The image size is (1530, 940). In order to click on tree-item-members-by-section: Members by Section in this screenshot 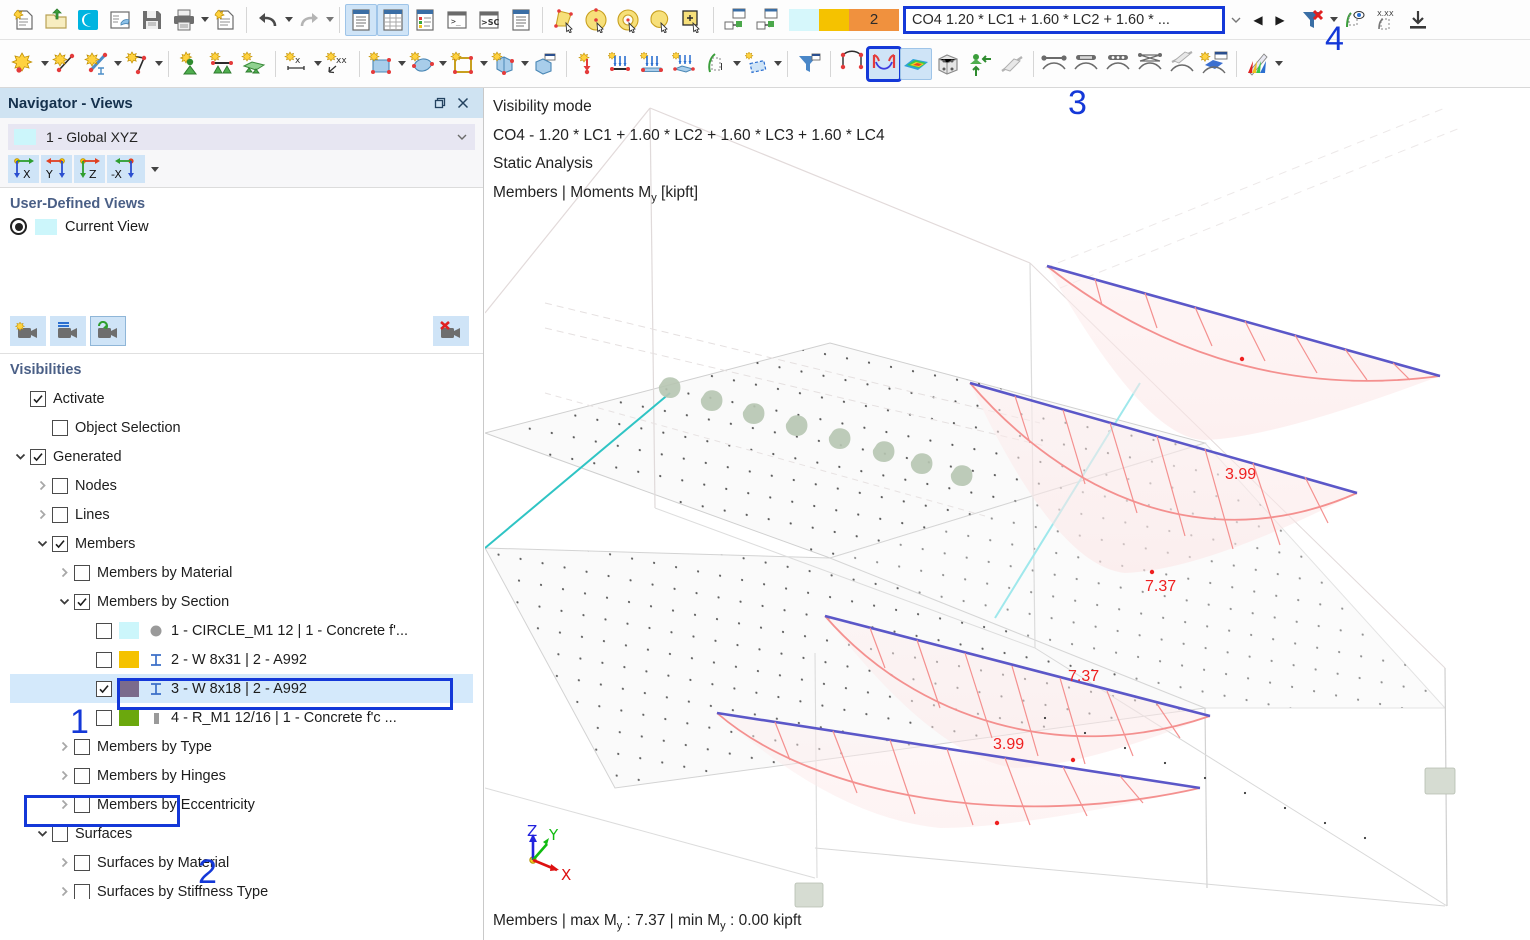, I will do `click(241, 601)`.